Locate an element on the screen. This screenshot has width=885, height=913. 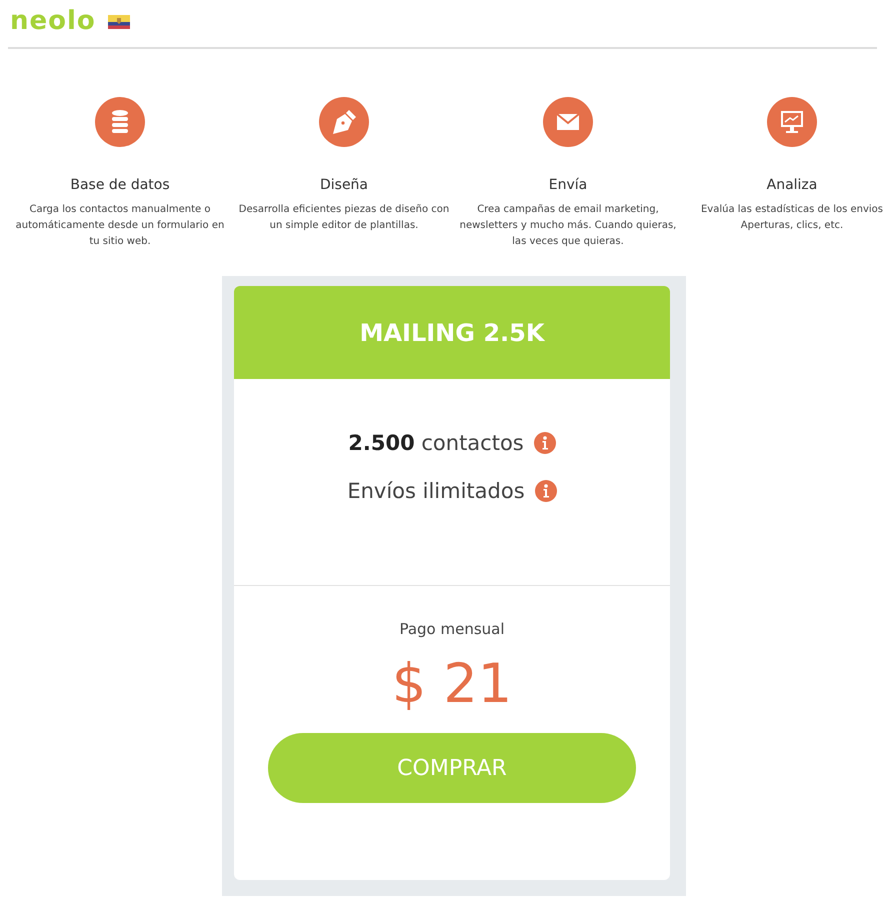
price: $ 21 is located at coordinates (452, 683).